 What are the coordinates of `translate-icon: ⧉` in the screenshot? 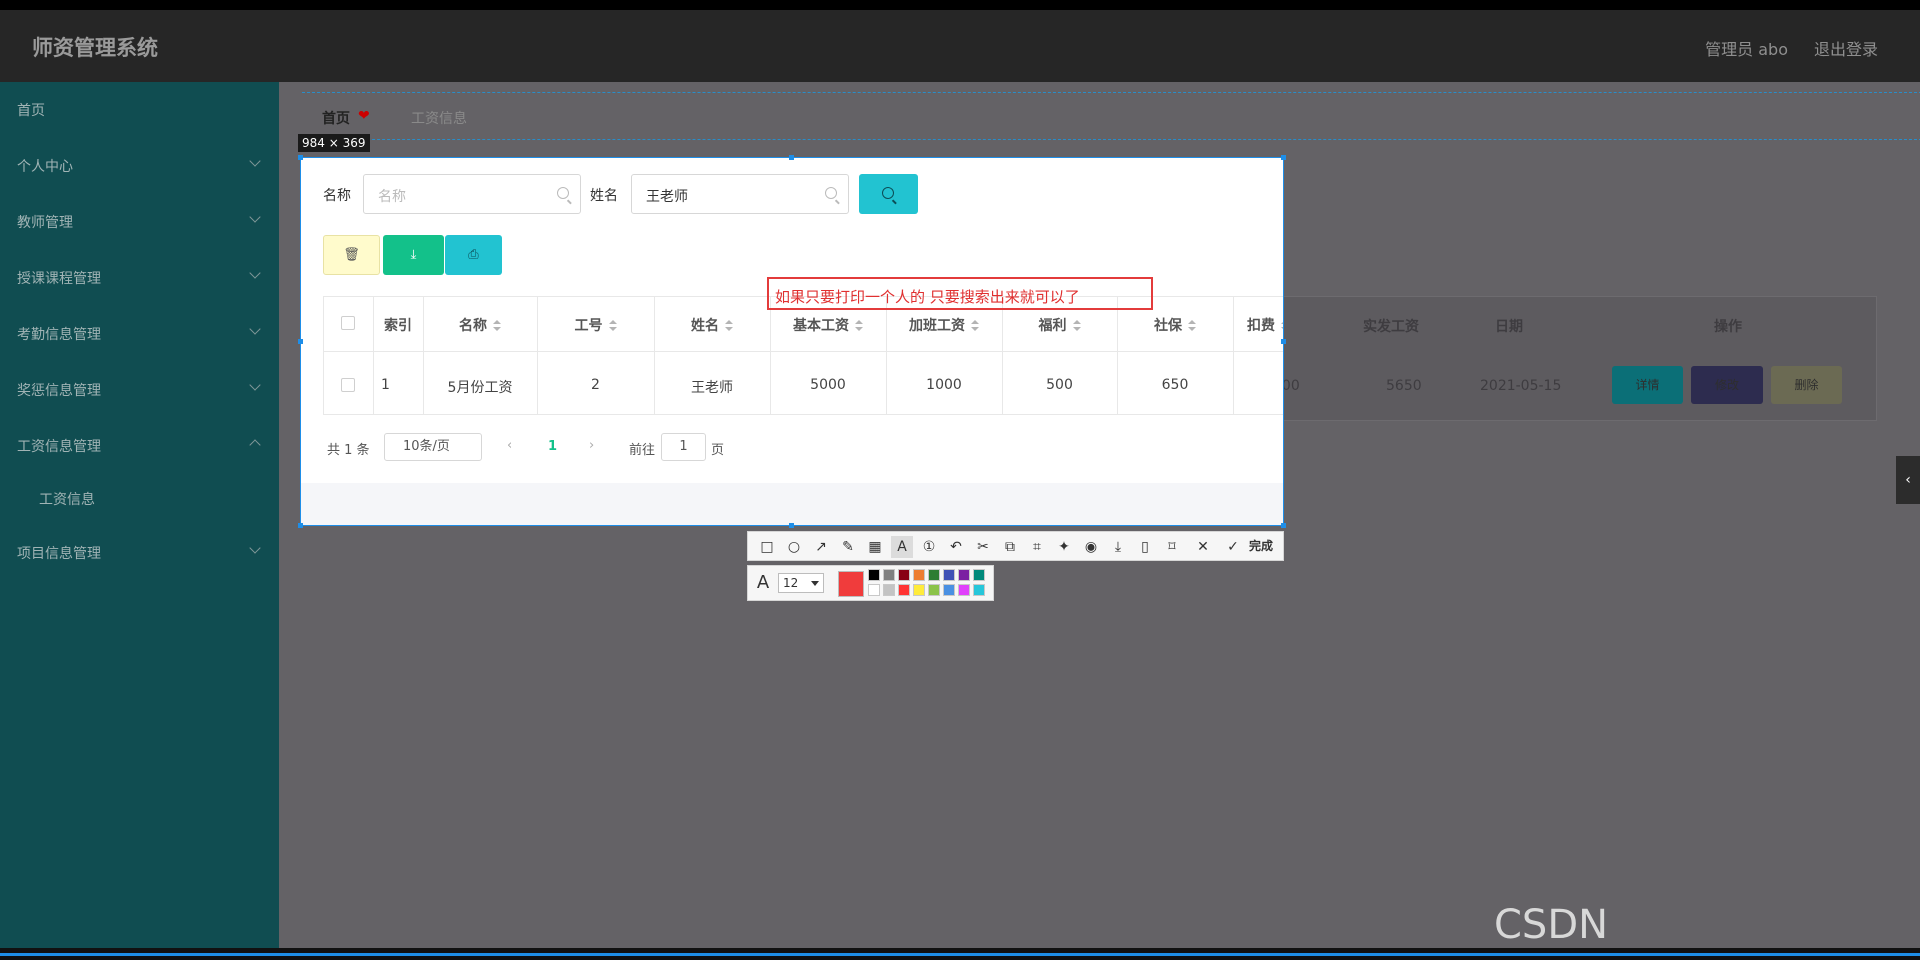 It's located at (1010, 547).